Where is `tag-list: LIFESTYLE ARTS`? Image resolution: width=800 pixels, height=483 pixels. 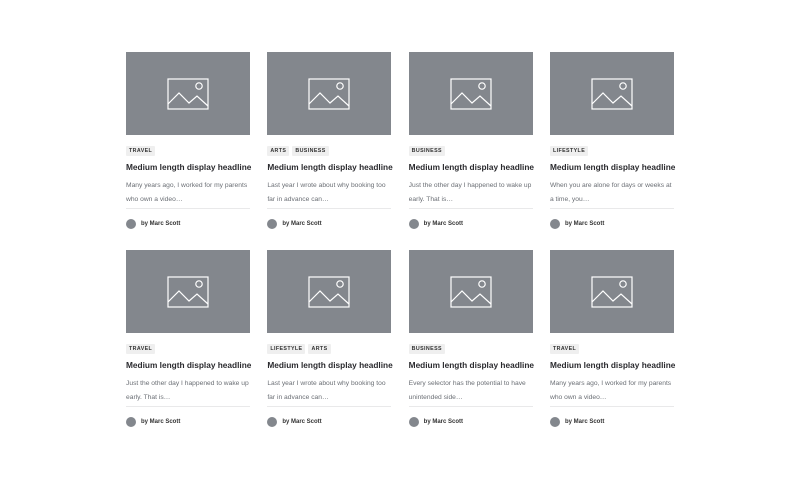 tag-list: LIFESTYLE ARTS is located at coordinates (329, 349).